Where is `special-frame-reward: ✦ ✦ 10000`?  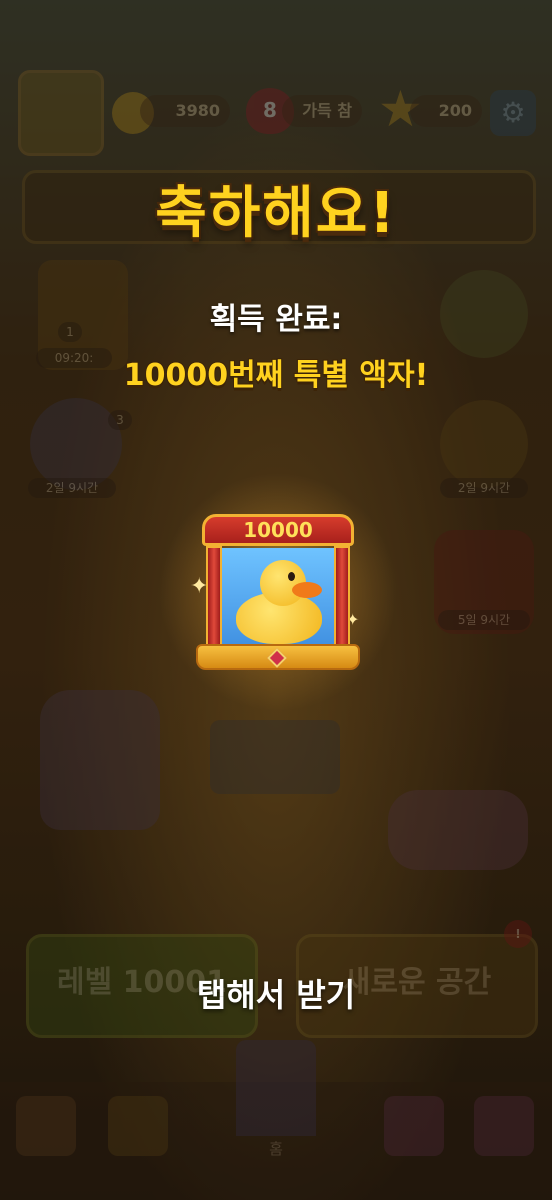
special-frame-reward: ✦ ✦ 10000 is located at coordinates (278, 592).